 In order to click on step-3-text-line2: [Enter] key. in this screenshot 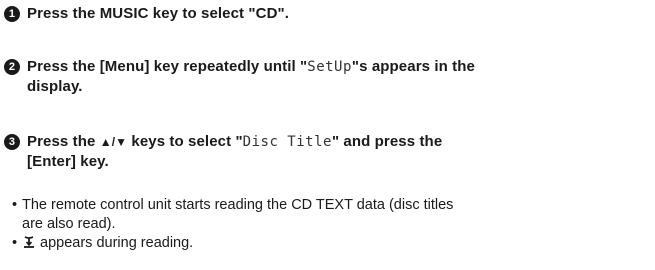, I will do `click(68, 161)`.